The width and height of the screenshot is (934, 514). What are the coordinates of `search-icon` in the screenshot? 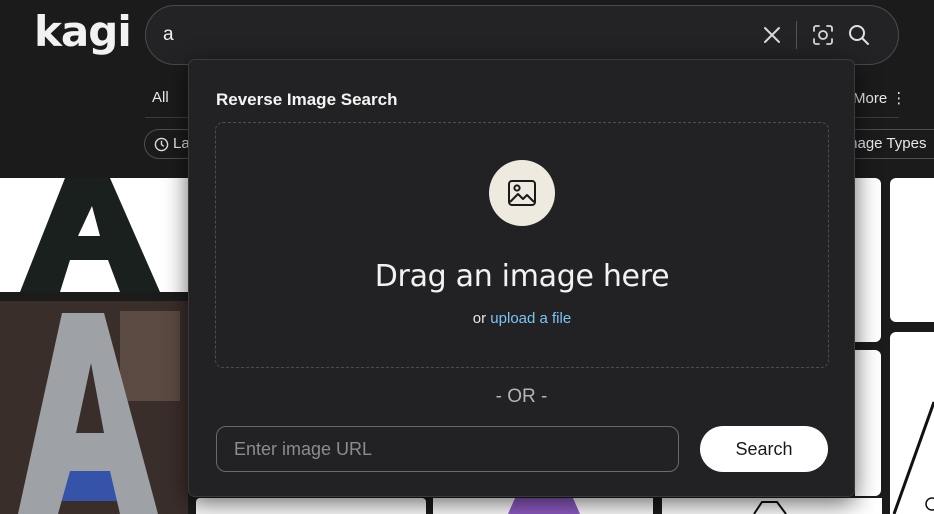 It's located at (859, 35).